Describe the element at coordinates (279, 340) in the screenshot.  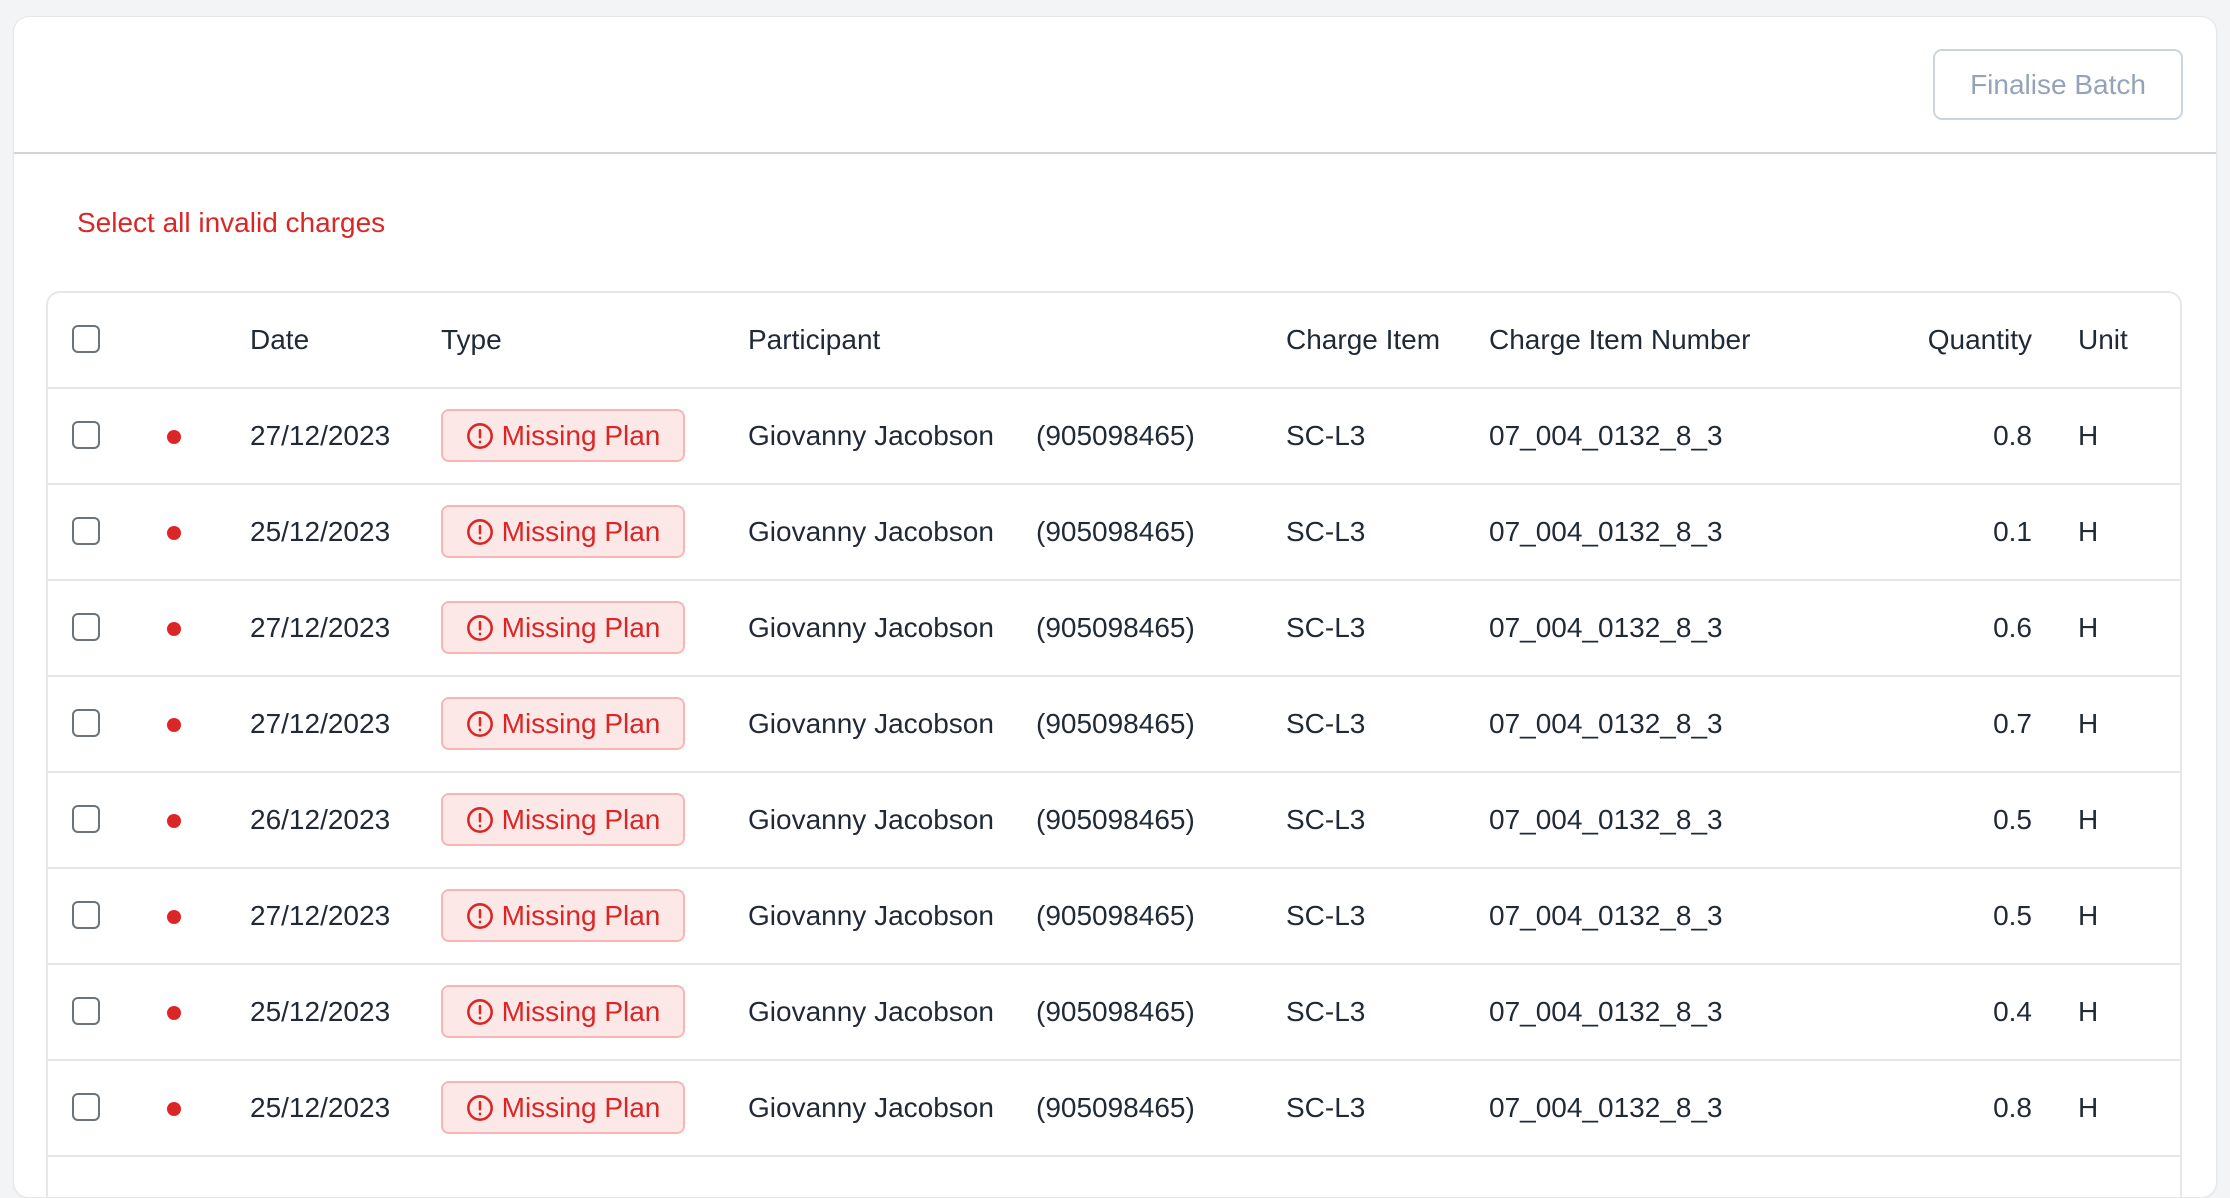
I see `column-header-date: Date` at that location.